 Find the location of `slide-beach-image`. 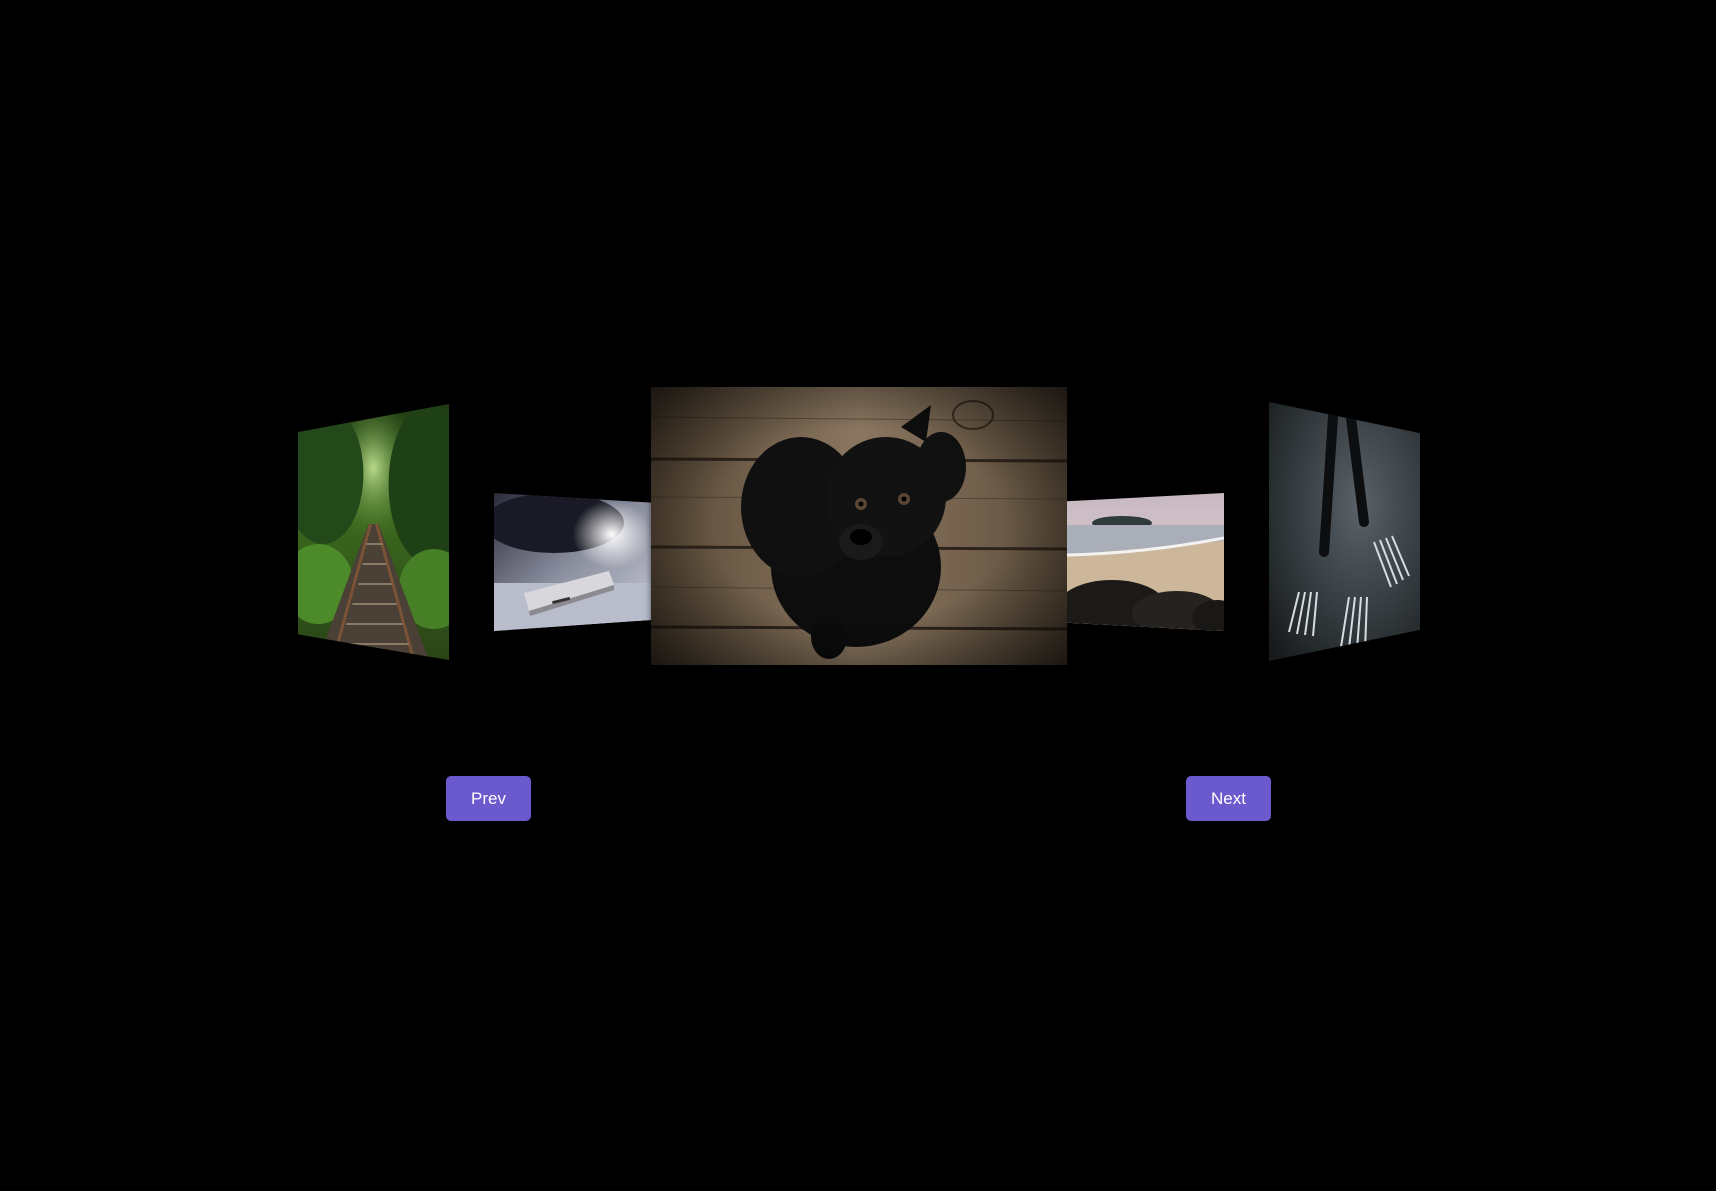

slide-beach-image is located at coordinates (1145, 562).